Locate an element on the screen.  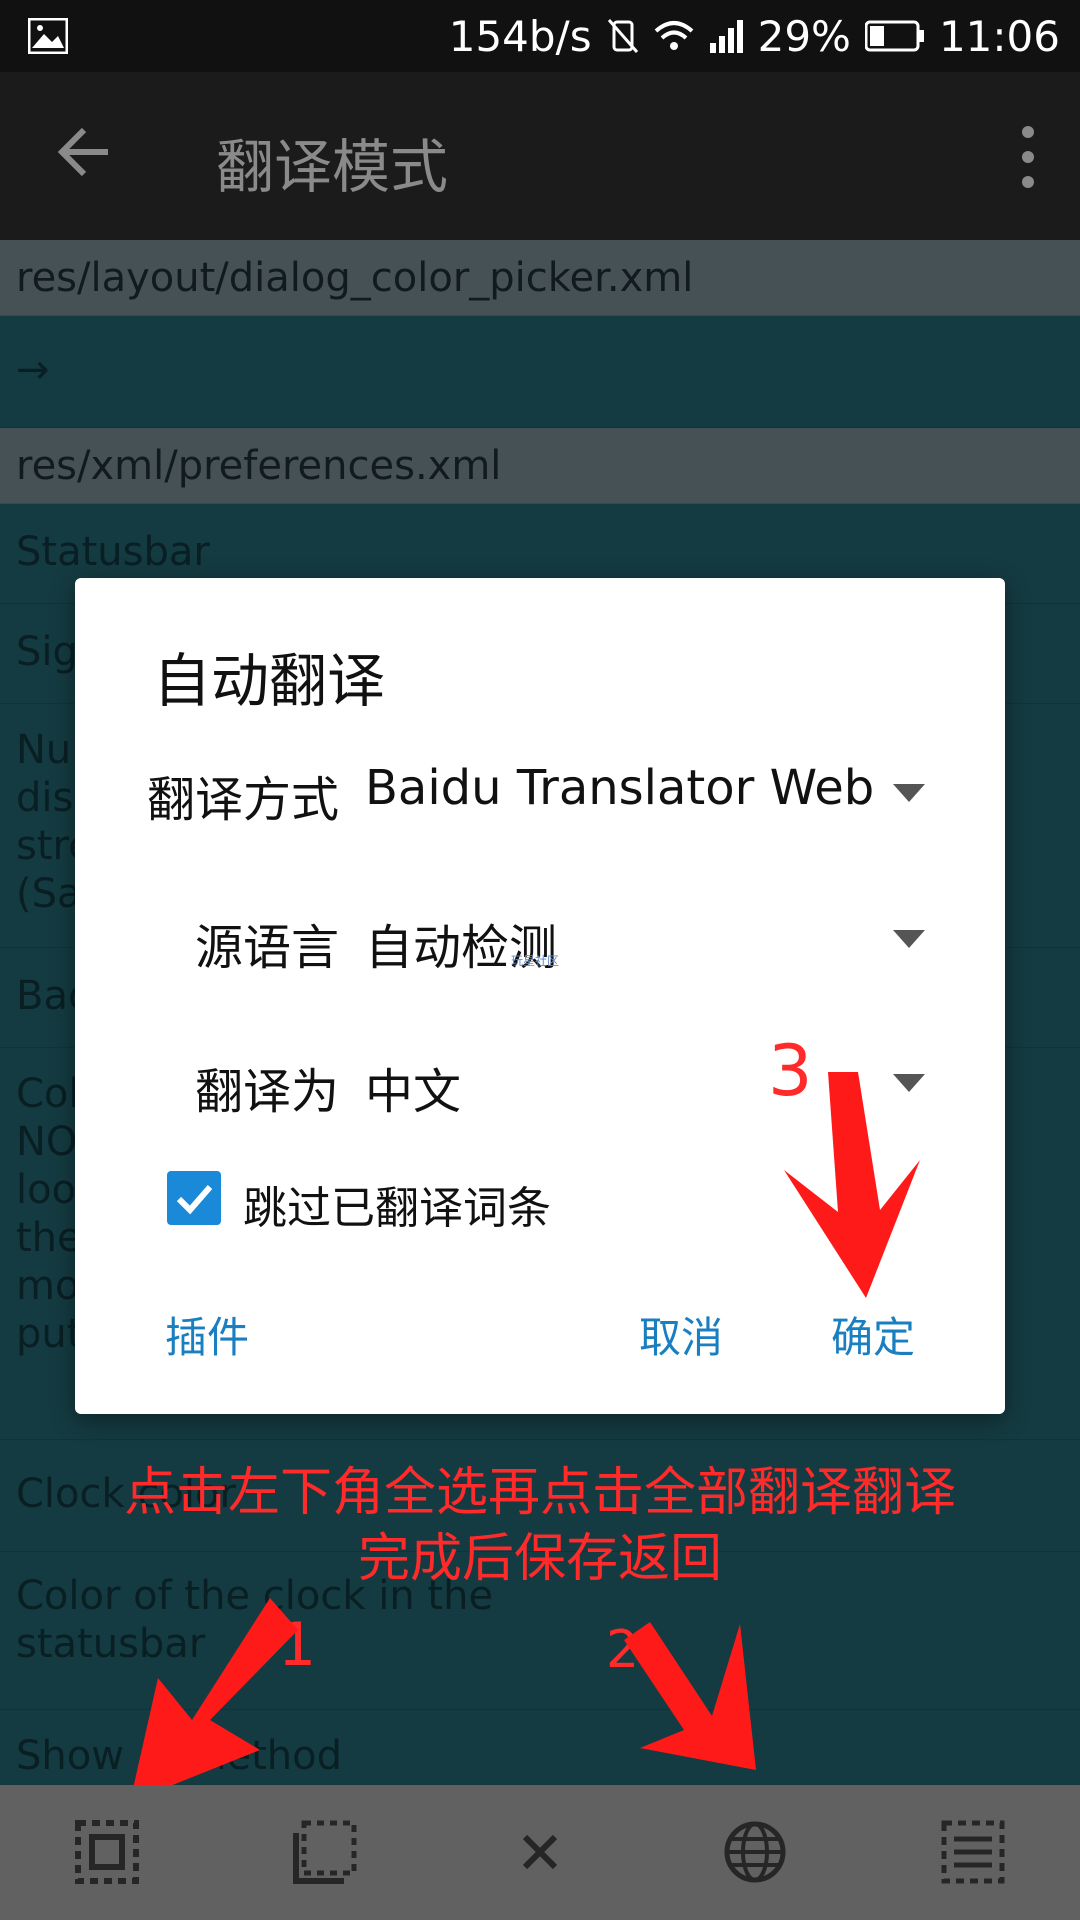
select-all-icon is located at coordinates (107, 1852).